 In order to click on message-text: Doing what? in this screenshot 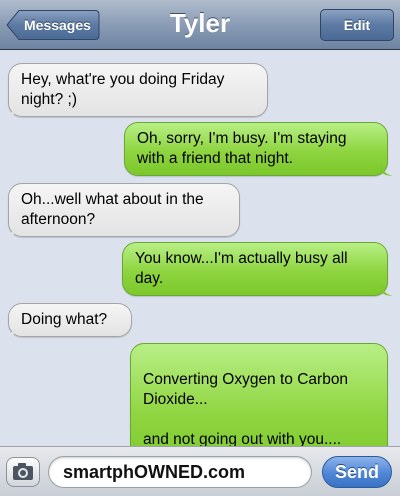, I will do `click(64, 319)`.